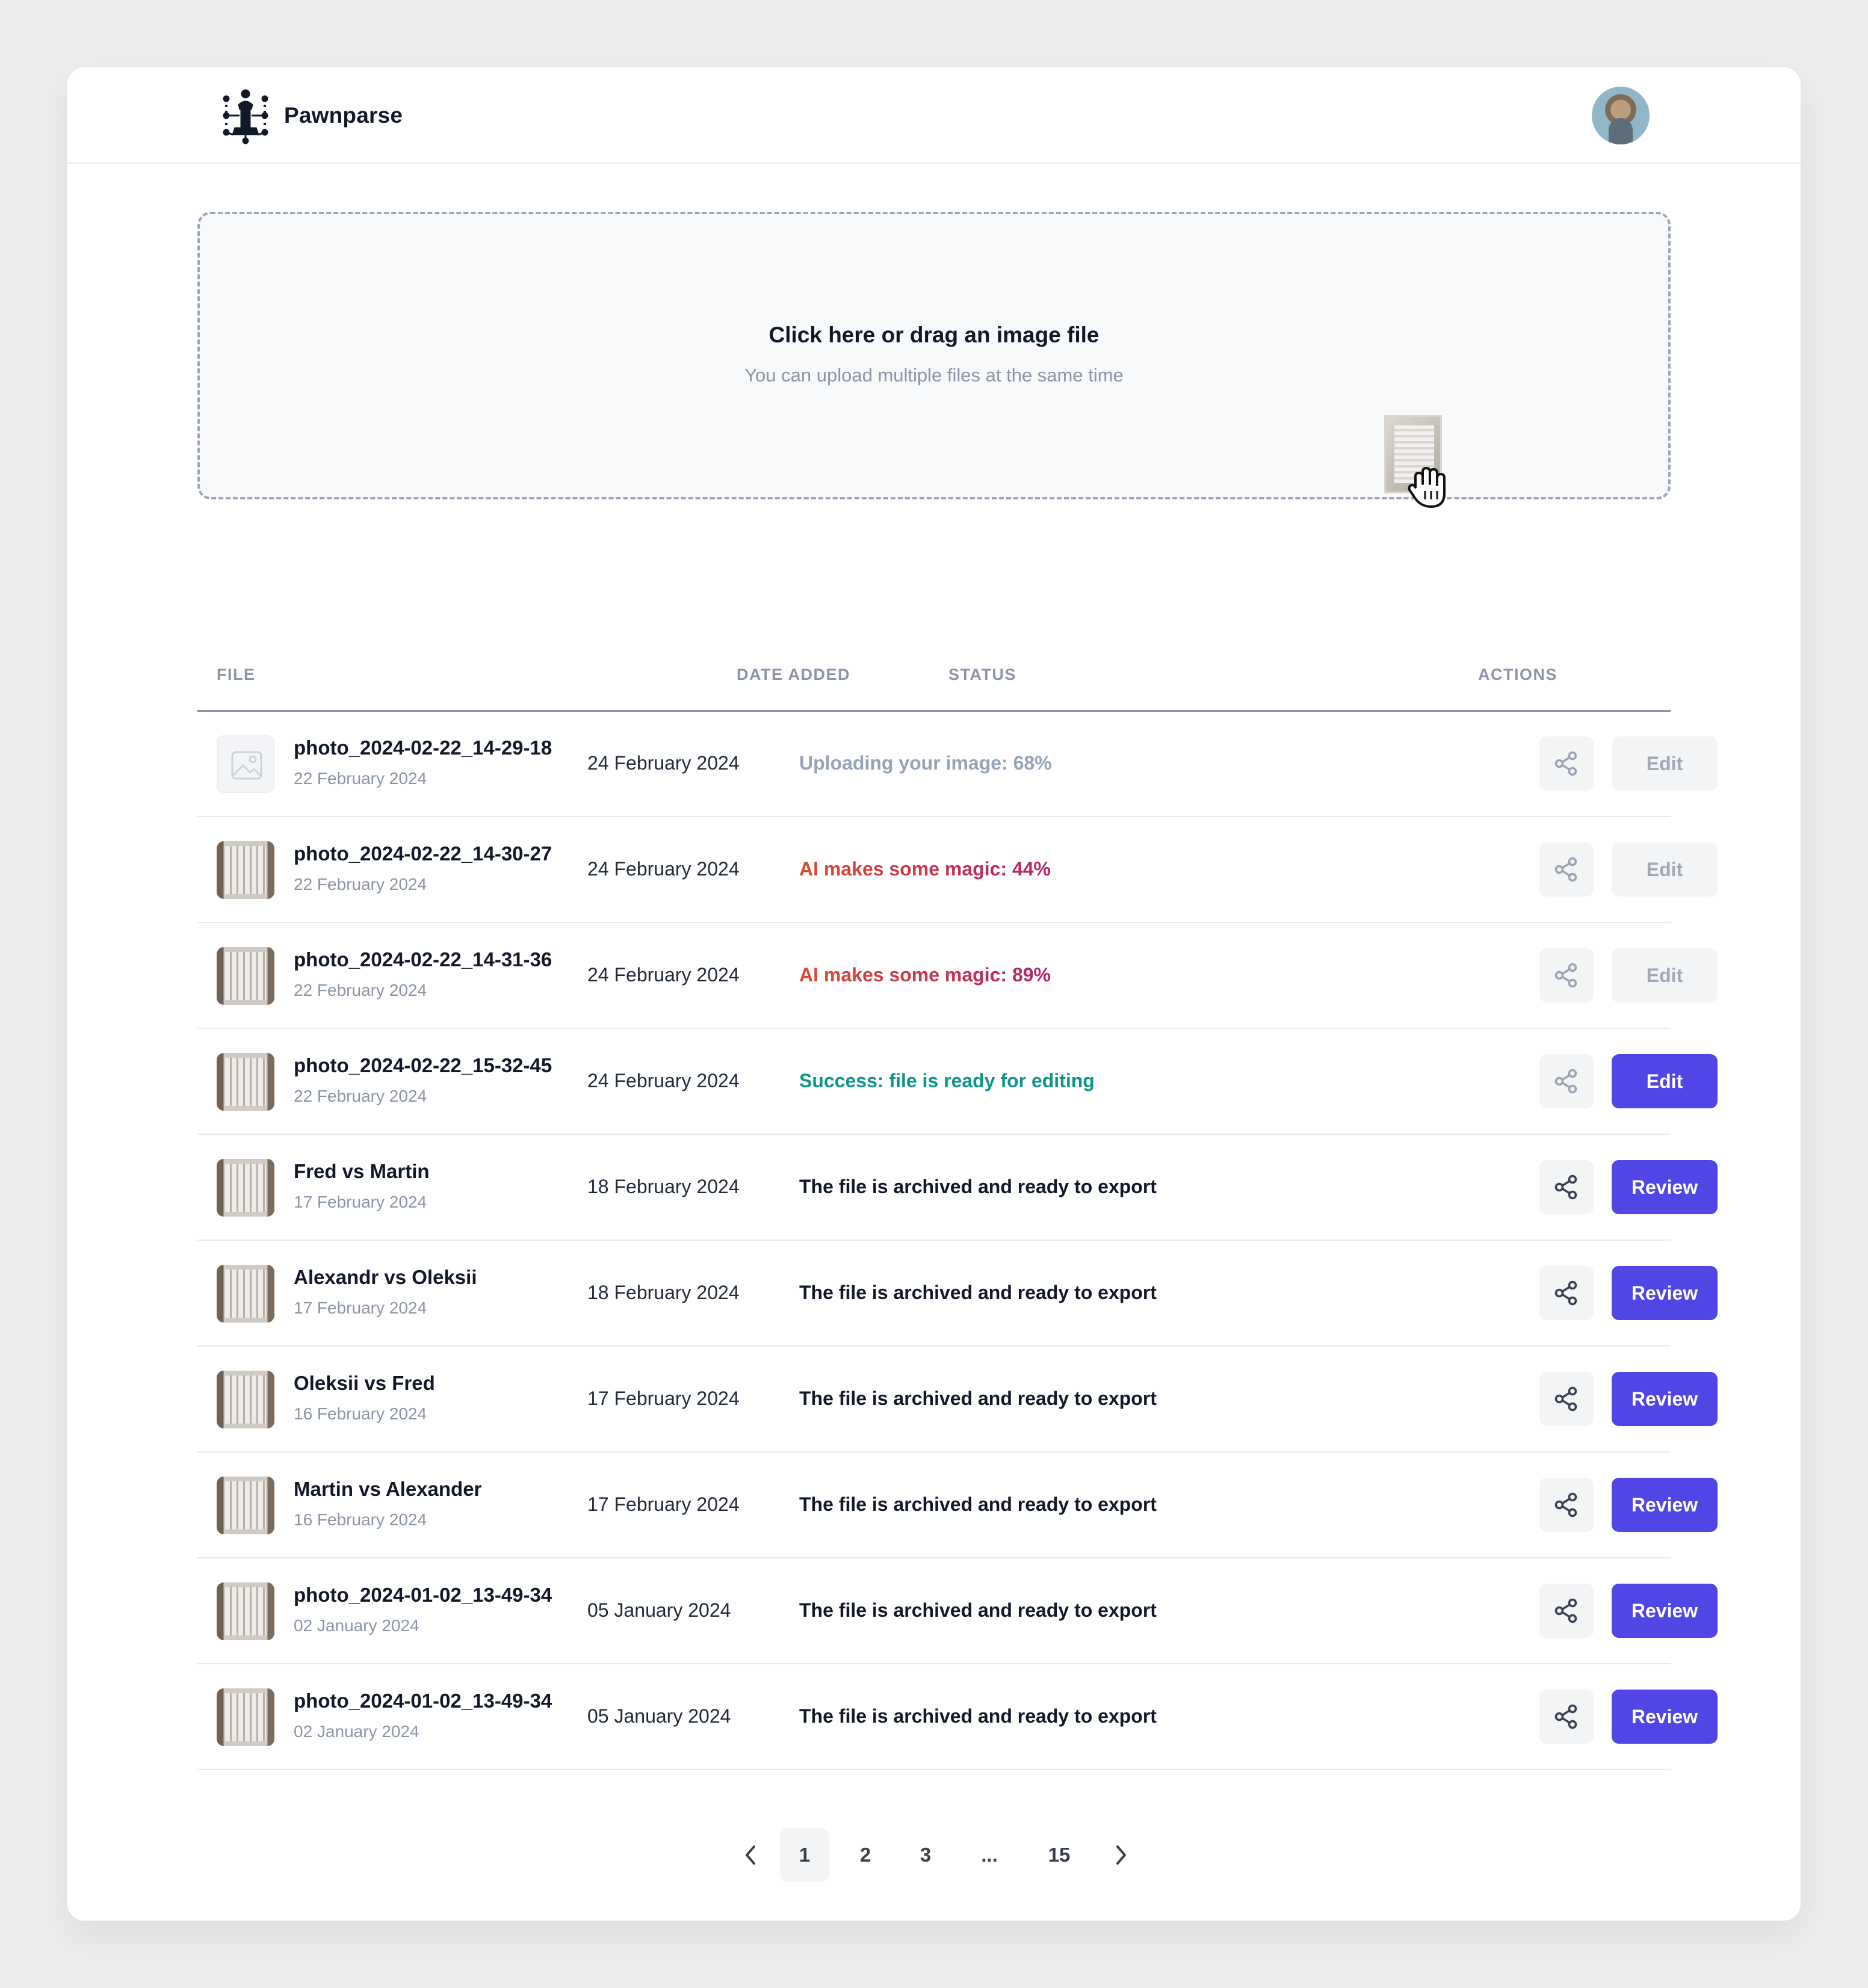  Describe the element at coordinates (1517, 674) in the screenshot. I see `column-header-actions: ACTIONS` at that location.